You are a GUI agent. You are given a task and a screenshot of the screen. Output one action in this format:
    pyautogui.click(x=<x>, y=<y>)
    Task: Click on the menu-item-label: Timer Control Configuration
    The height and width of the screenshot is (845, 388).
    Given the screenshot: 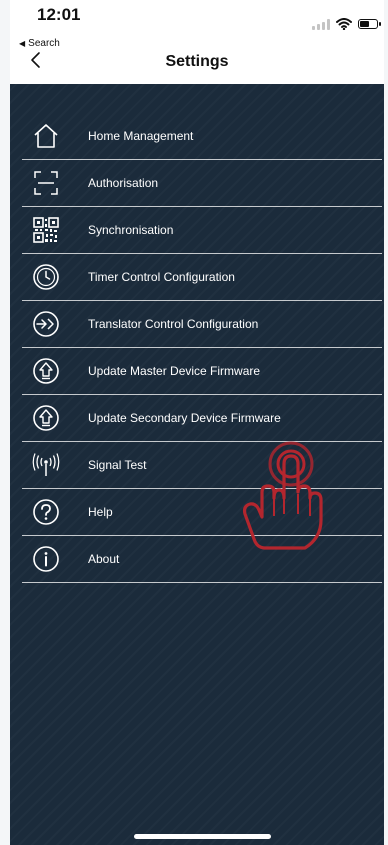 What is the action you would take?
    pyautogui.click(x=161, y=277)
    